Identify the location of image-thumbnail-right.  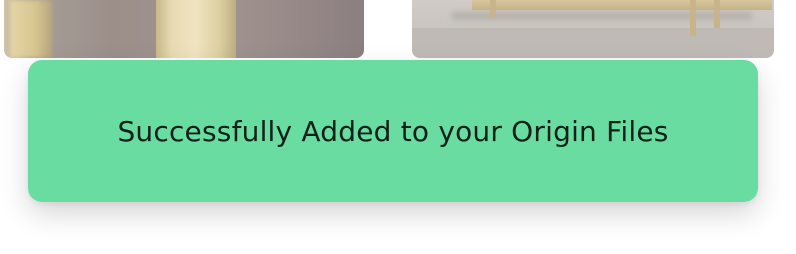
(593, 29).